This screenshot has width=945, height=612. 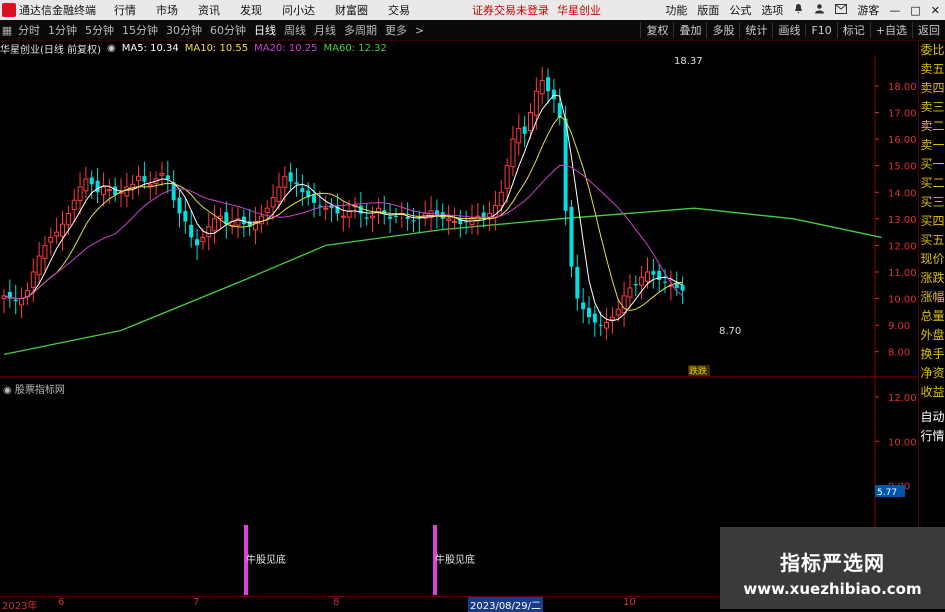 What do you see at coordinates (688, 61) in the screenshot?
I see `high-price-label: 18.37` at bounding box center [688, 61].